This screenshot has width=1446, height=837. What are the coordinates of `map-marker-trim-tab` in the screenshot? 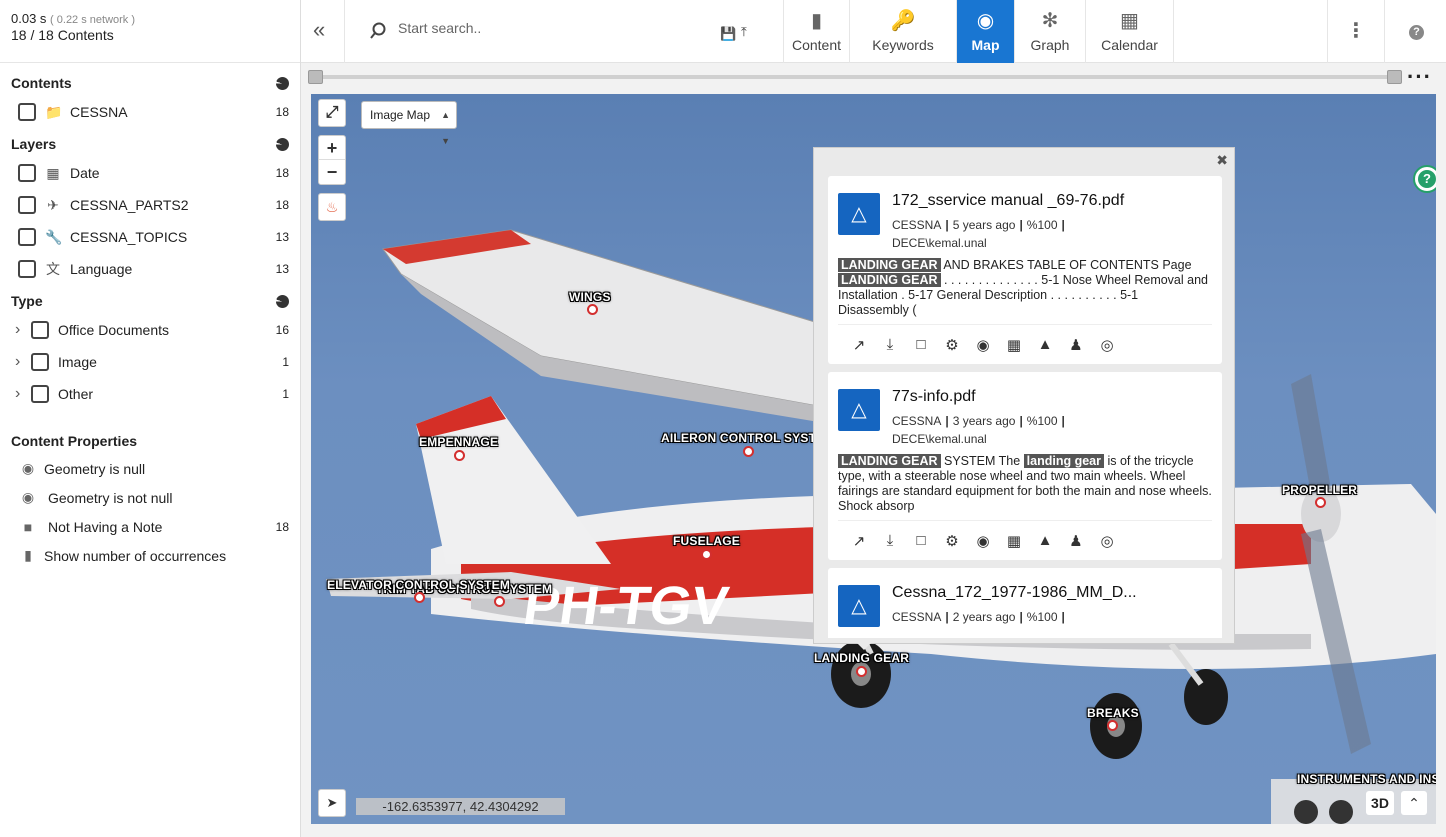 It's located at (499, 601).